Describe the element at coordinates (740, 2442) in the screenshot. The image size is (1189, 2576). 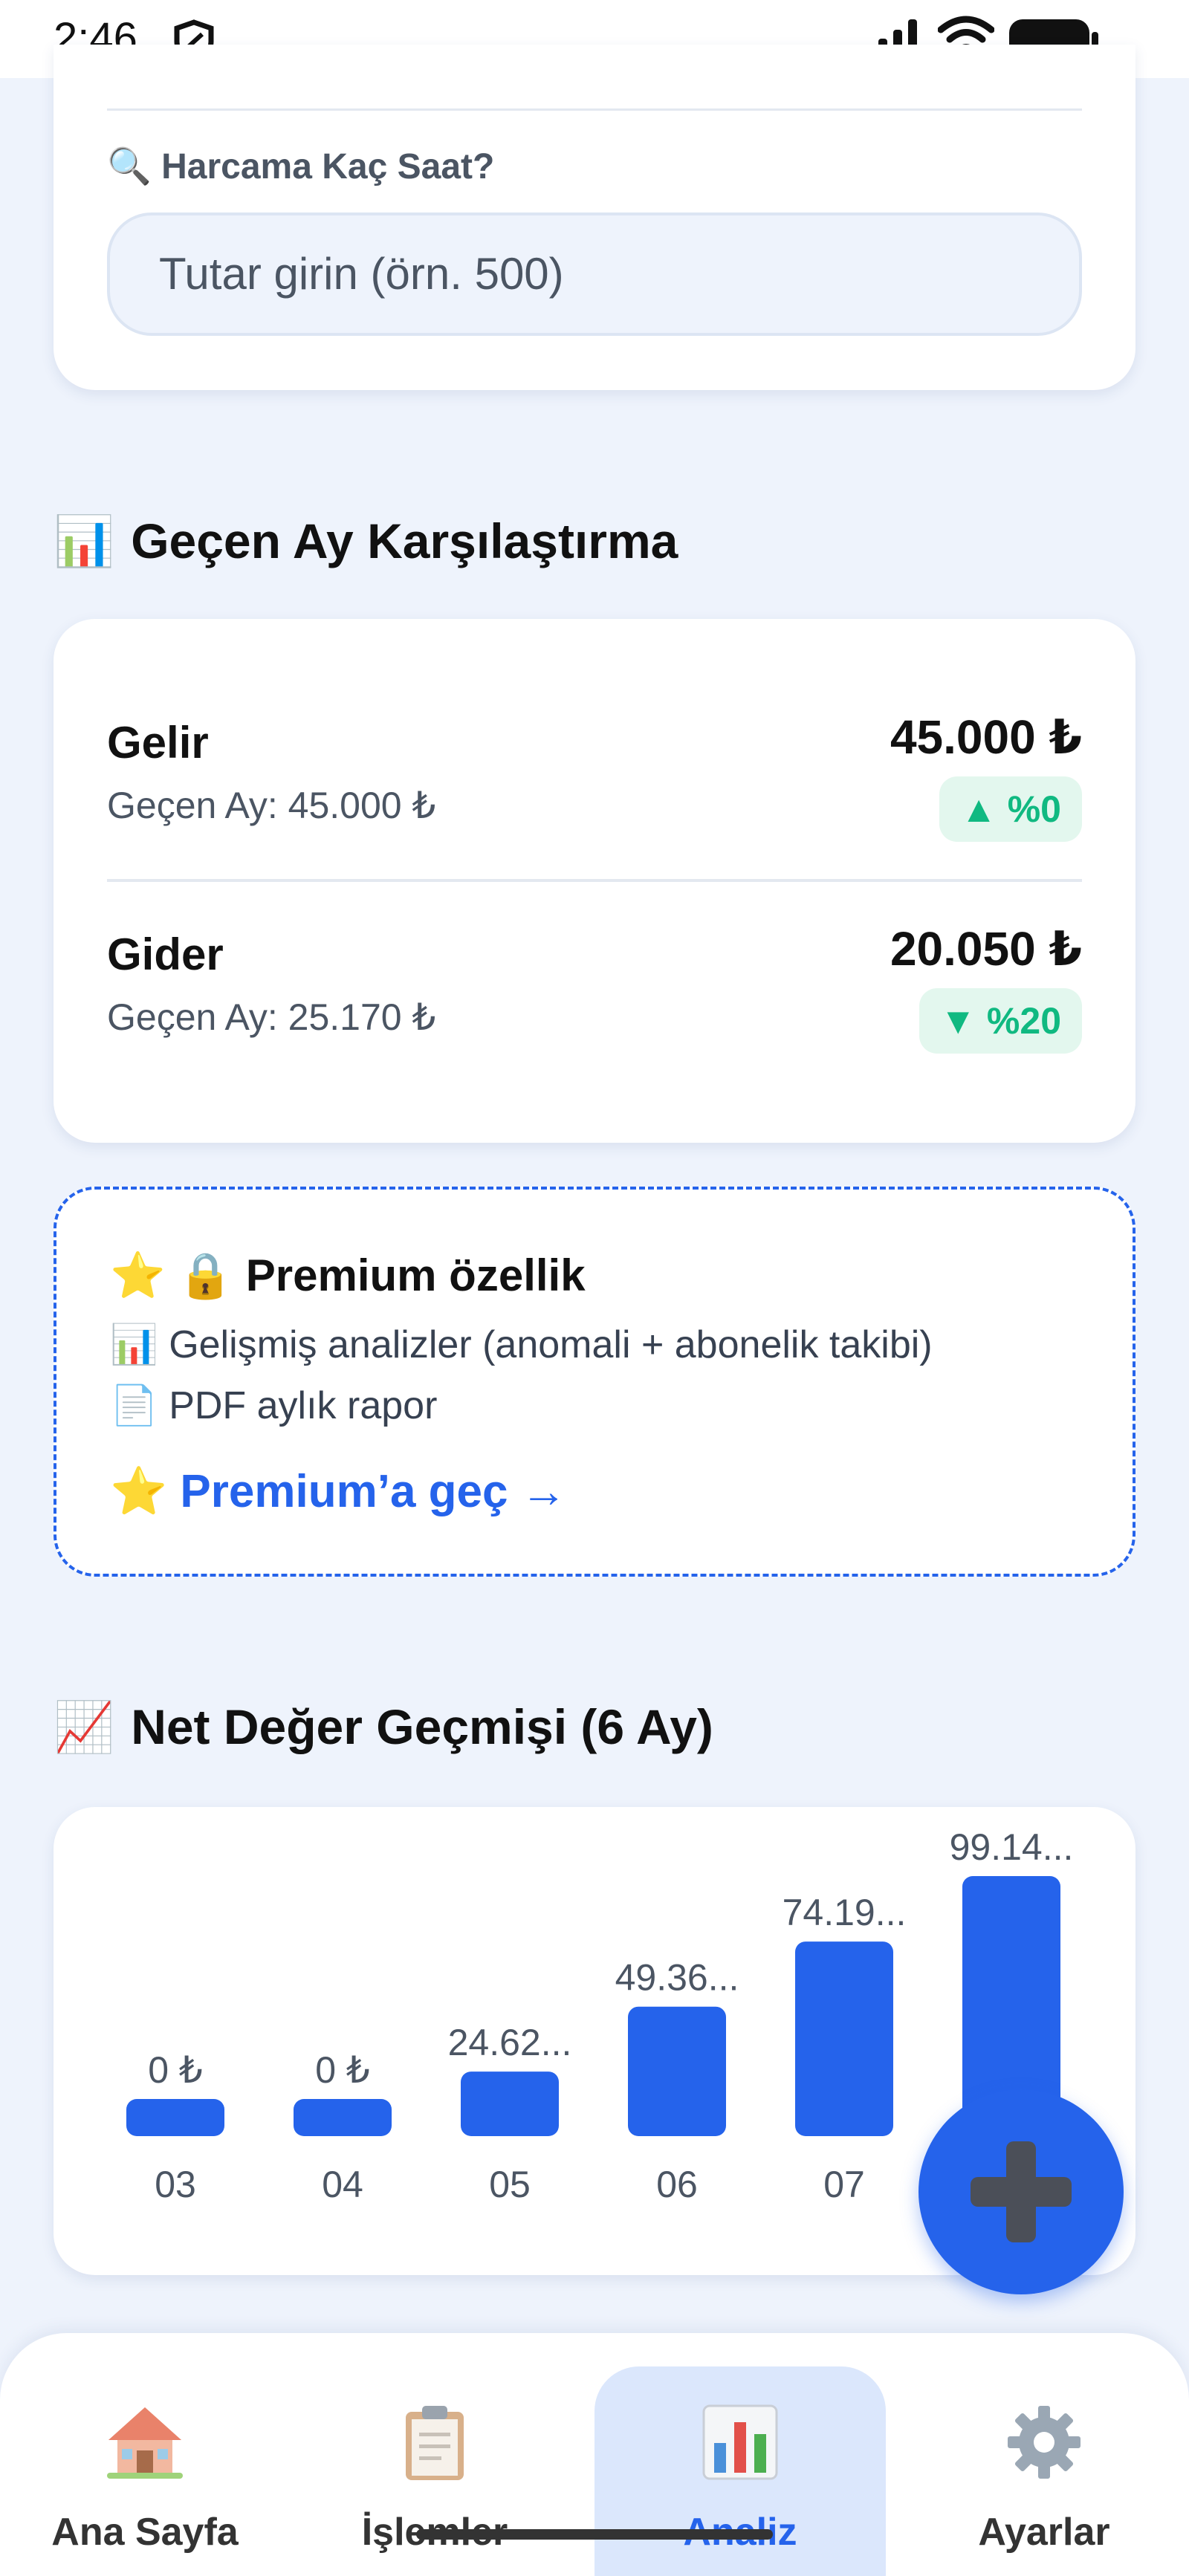
I see `bar-chart-icon` at that location.